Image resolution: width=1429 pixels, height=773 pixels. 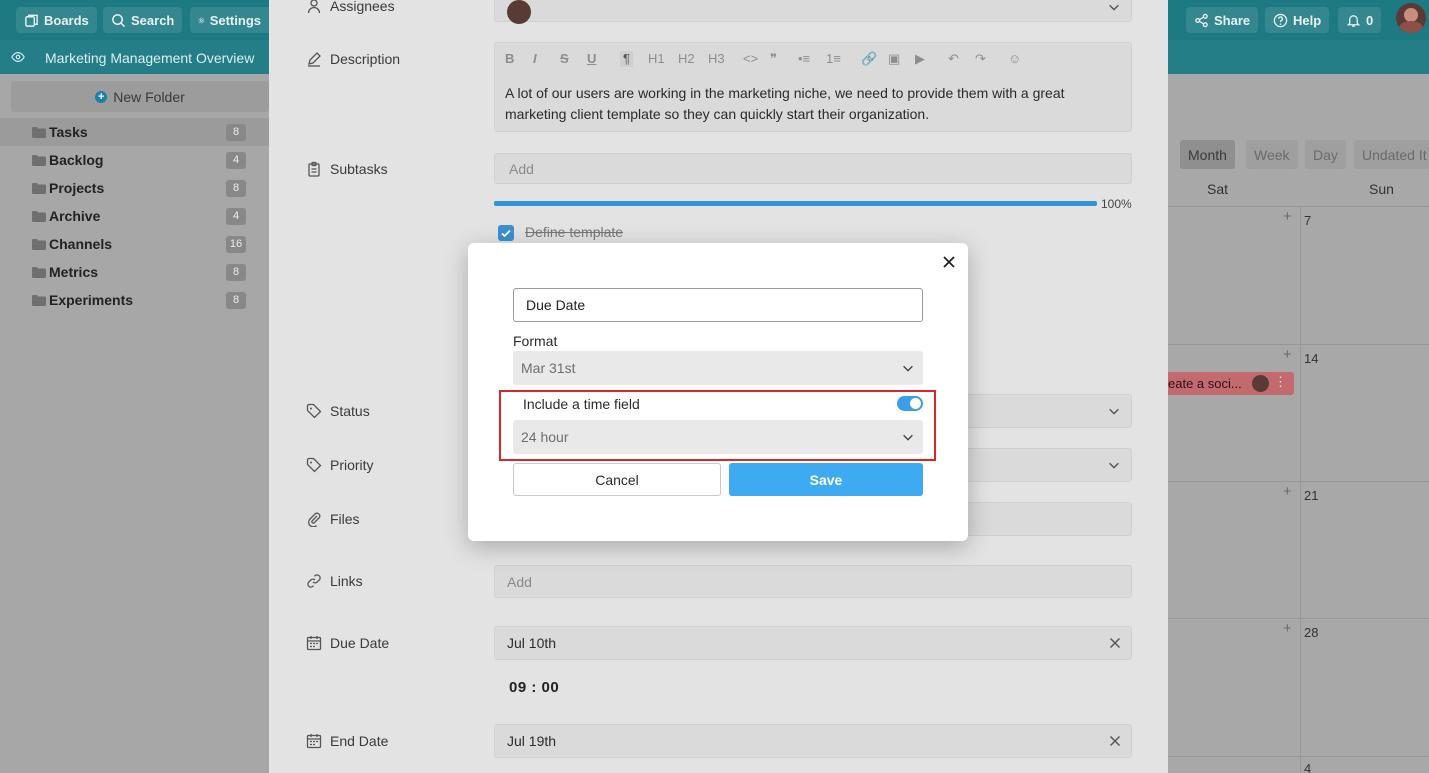 I want to click on undo-icon: ↶, so click(x=953, y=59).